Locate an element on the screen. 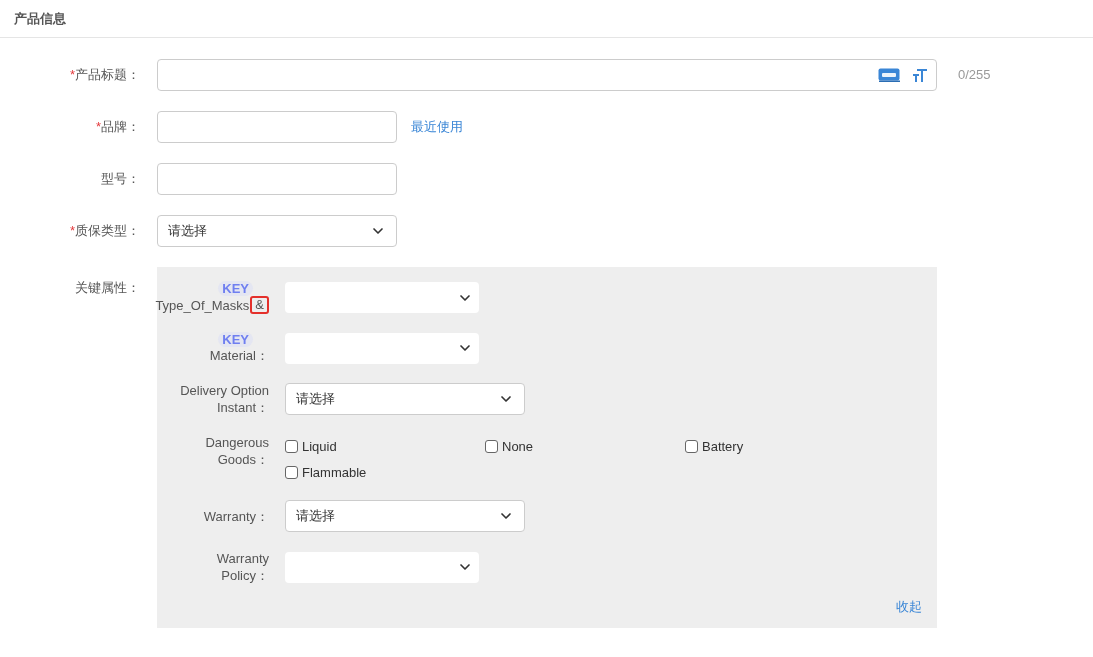 Image resolution: width=1093 pixels, height=657 pixels. attribute-label: Warranty Policy： is located at coordinates (242, 567).